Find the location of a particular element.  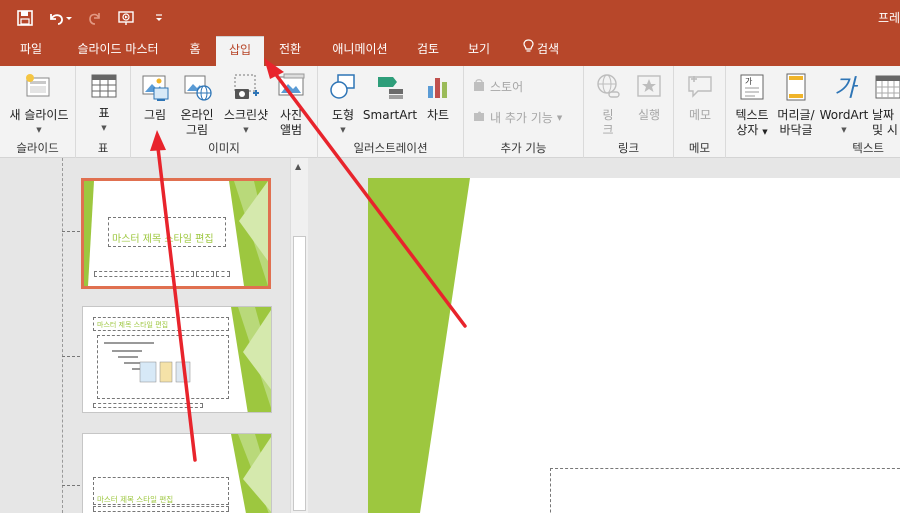

wordart-icon: 가 is located at coordinates (844, 89).